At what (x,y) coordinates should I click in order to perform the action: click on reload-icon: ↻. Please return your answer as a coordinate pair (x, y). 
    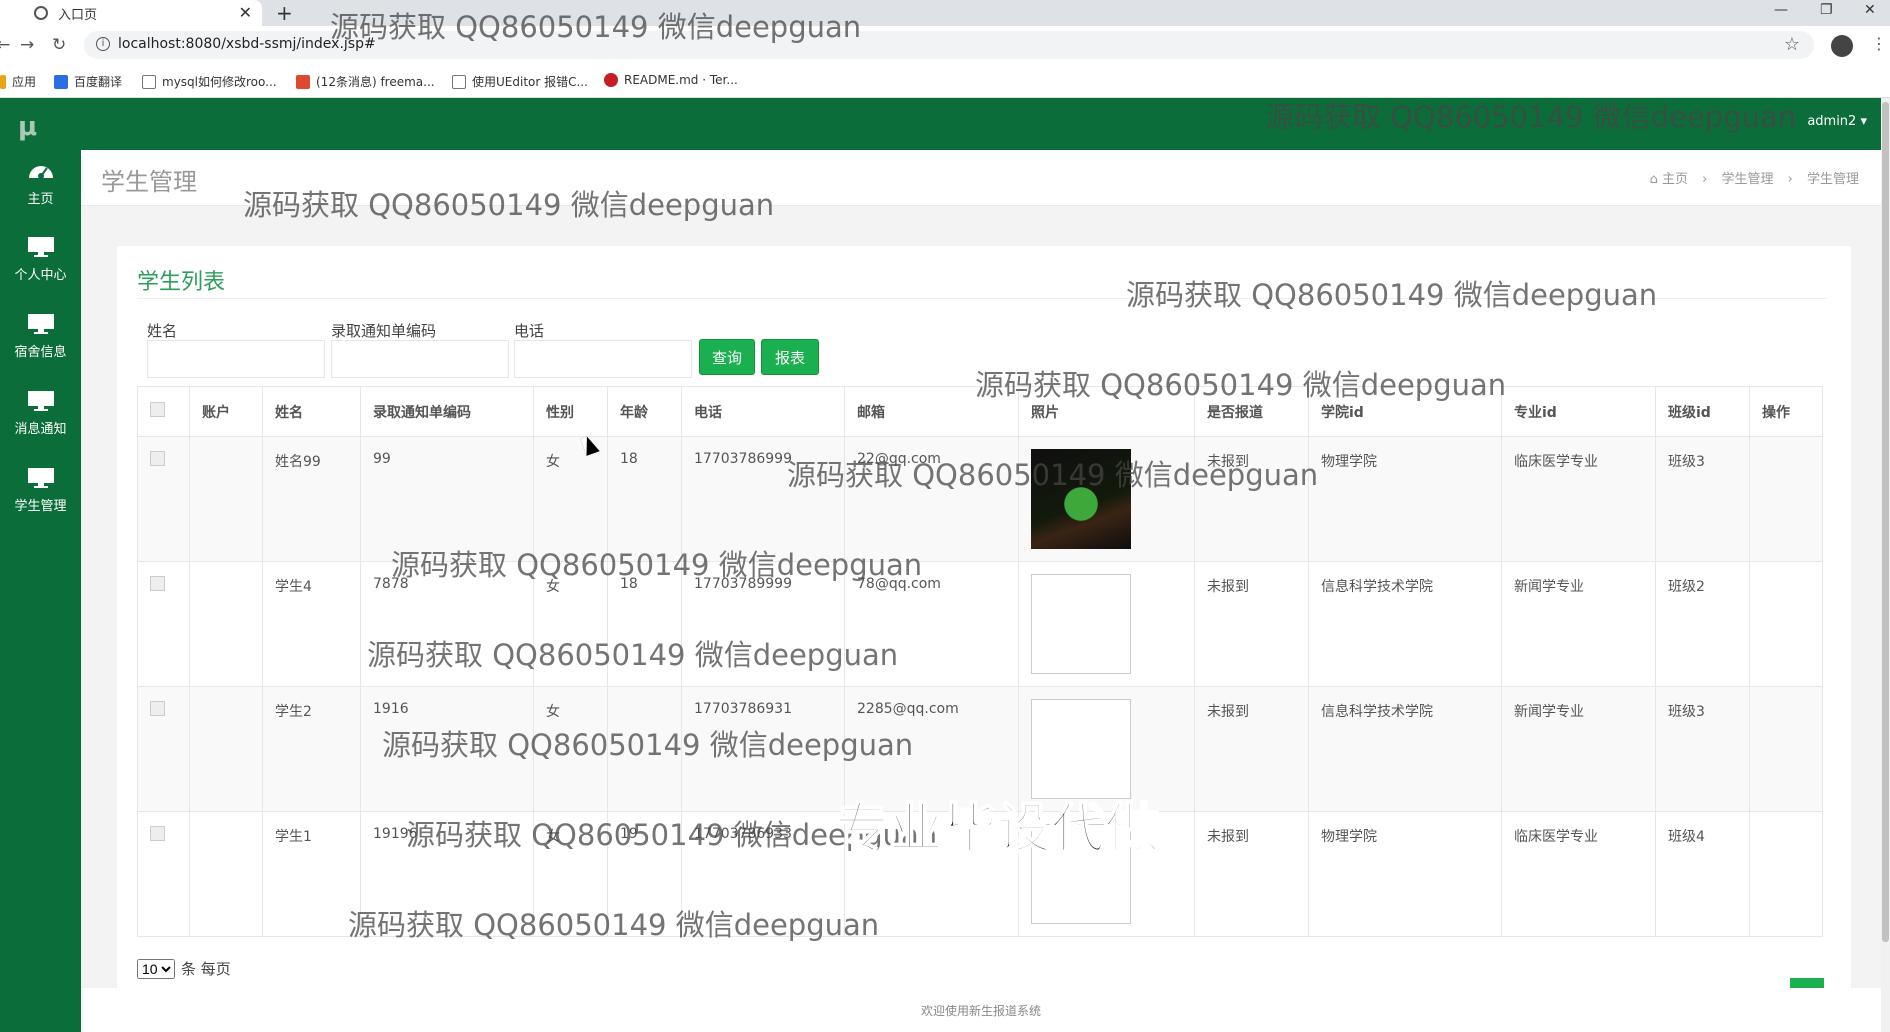
    Looking at the image, I should click on (59, 45).